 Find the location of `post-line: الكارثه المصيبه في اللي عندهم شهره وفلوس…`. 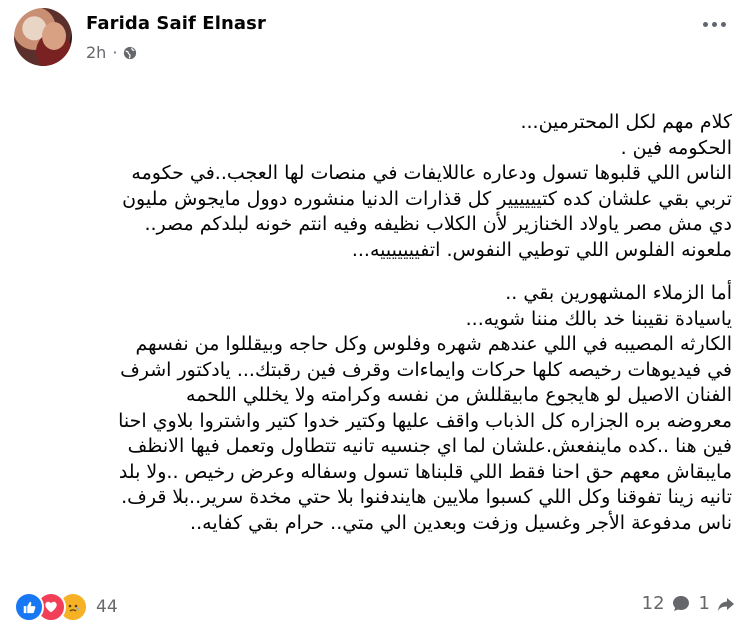

post-line: الكارثه المصيبه في اللي عندهم شهره وفلوس… is located at coordinates (433, 344).